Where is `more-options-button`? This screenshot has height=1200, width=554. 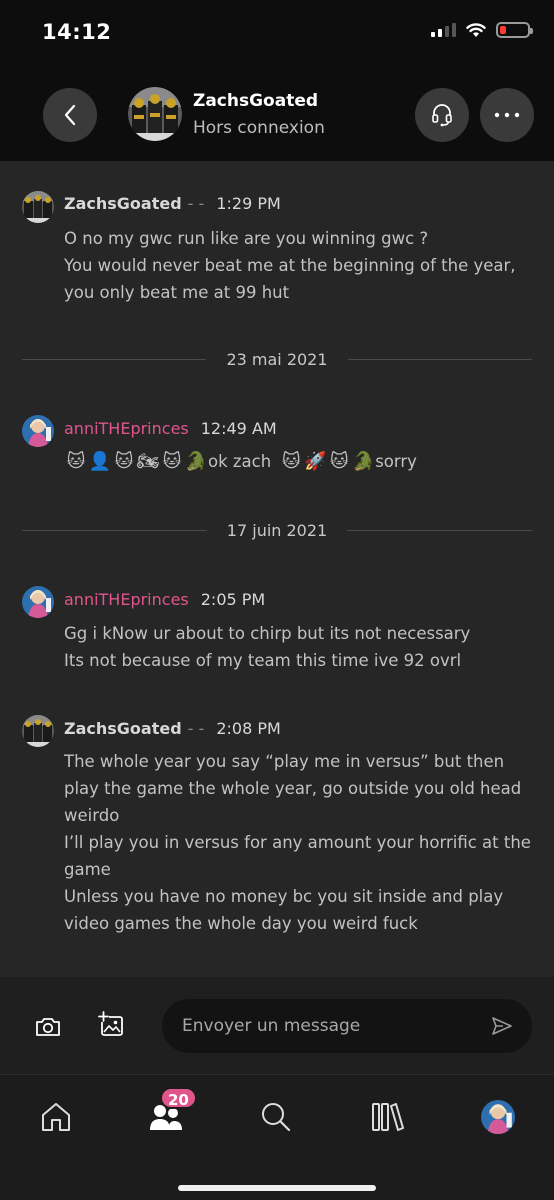 more-options-button is located at coordinates (507, 115).